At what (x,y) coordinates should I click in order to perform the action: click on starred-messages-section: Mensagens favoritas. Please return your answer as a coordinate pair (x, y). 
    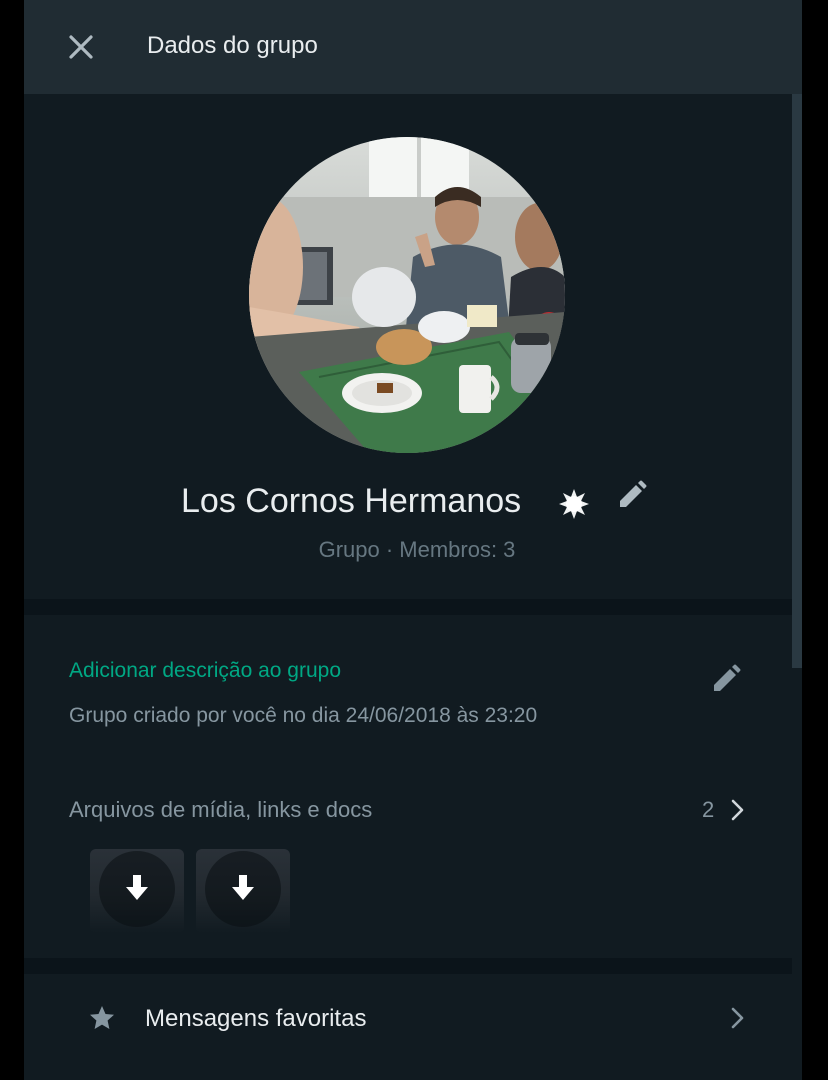
    Looking at the image, I should click on (408, 1027).